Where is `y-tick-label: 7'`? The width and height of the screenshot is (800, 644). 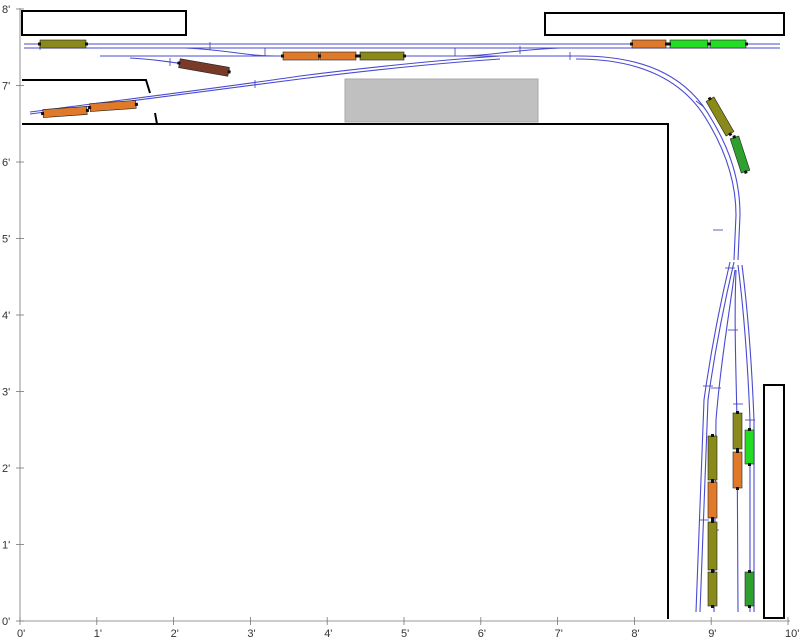
y-tick-label: 7' is located at coordinates (6, 87).